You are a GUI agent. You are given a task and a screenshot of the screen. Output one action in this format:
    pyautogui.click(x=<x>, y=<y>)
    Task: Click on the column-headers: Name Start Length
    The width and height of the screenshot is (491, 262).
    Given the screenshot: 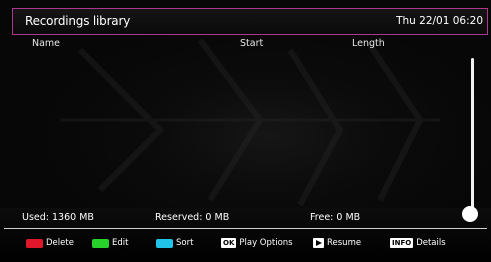 What is the action you would take?
    pyautogui.click(x=245, y=45)
    